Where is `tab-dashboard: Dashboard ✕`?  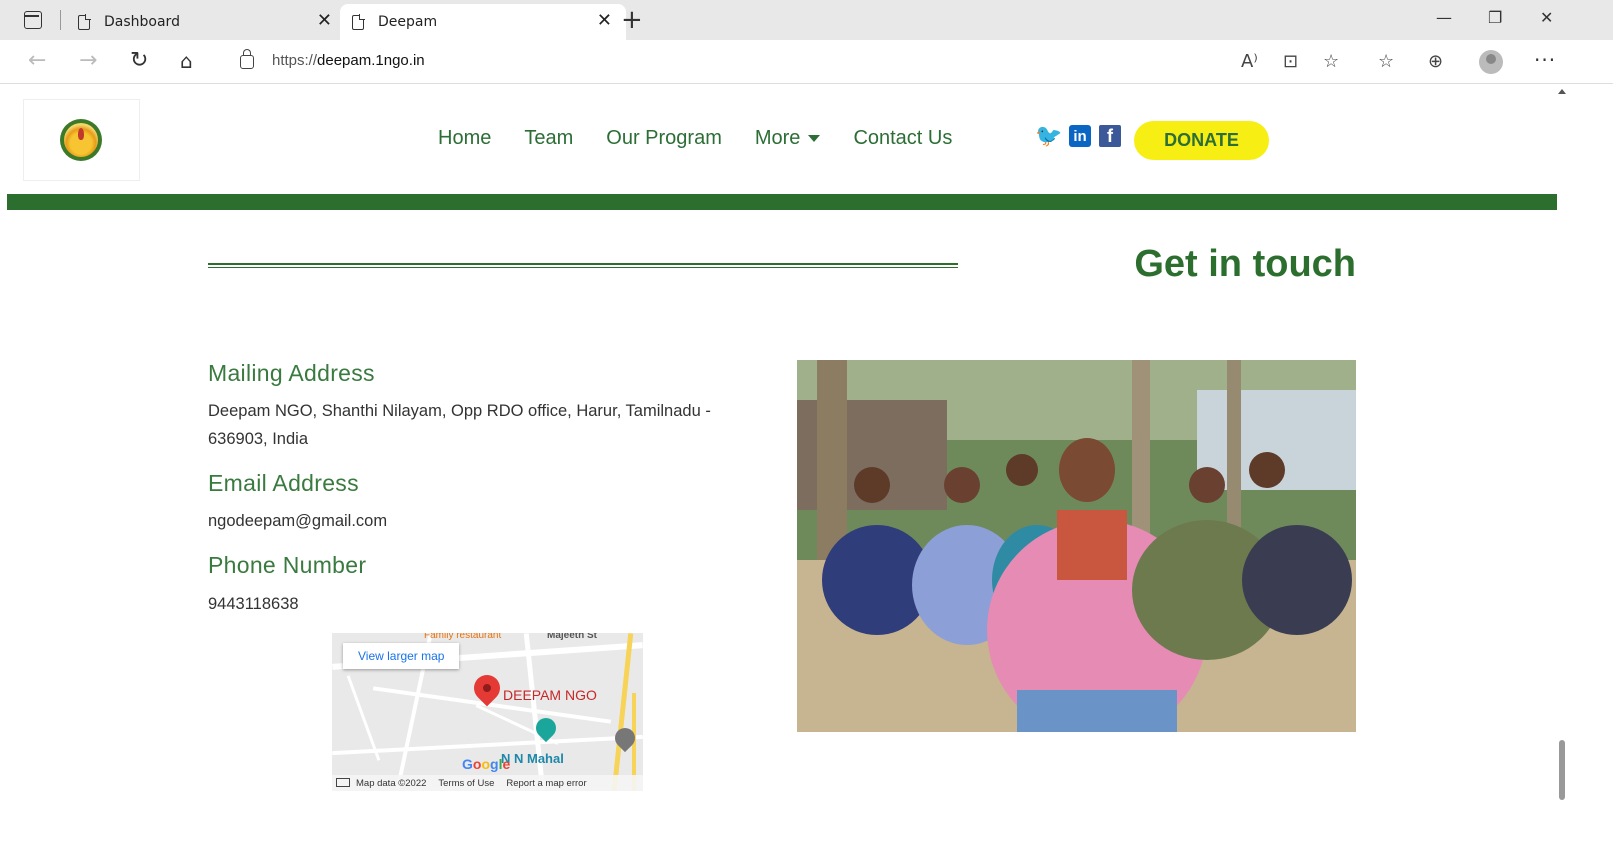
tab-dashboard: Dashboard ✕ is located at coordinates (206, 22).